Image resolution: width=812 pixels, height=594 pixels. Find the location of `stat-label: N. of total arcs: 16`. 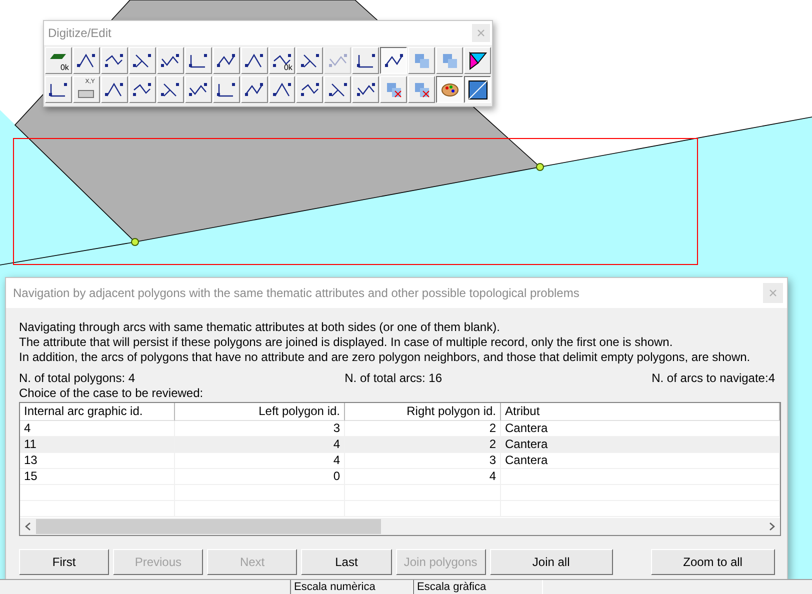

stat-label: N. of total arcs: 16 is located at coordinates (393, 378).